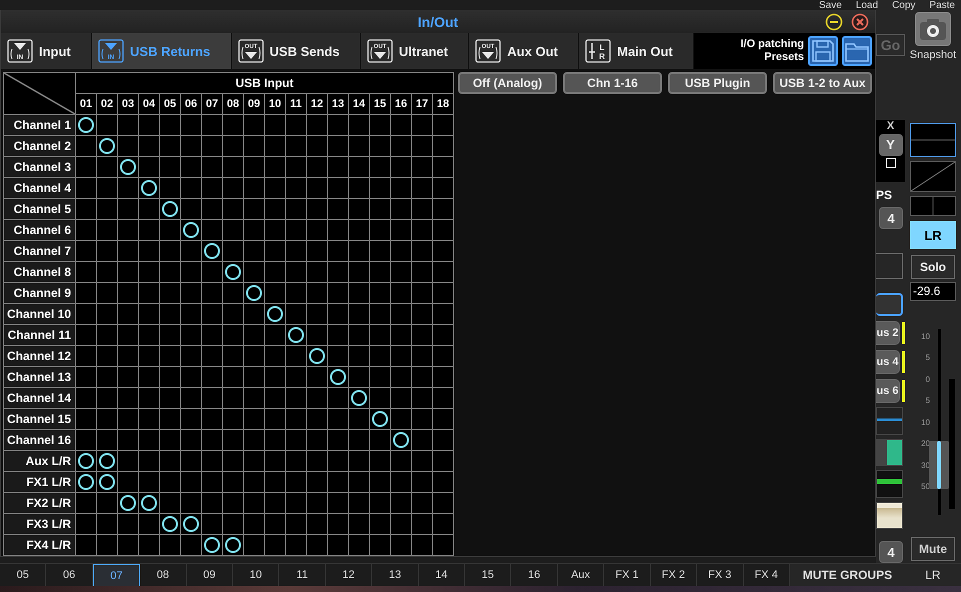 The image size is (961, 592). Describe the element at coordinates (889, 516) in the screenshot. I see `thumbnail-icon` at that location.